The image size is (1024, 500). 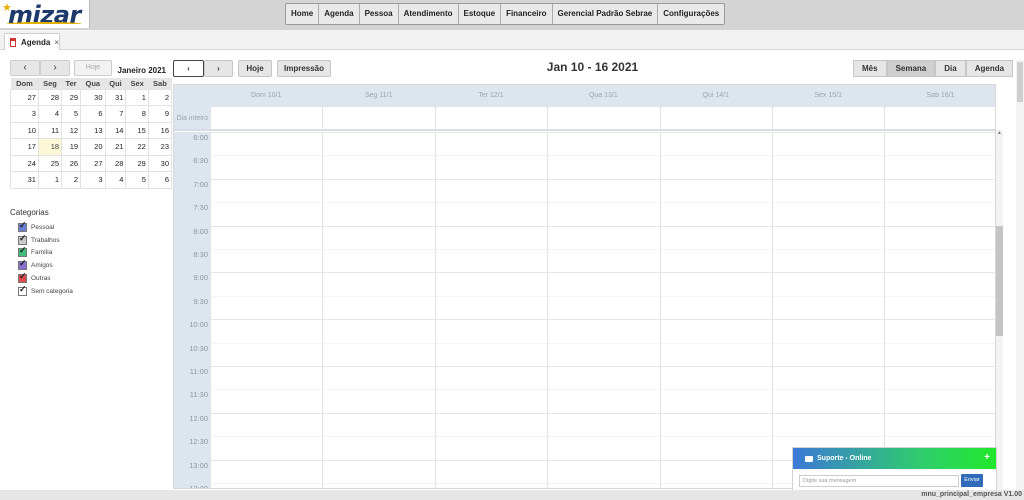 What do you see at coordinates (160, 130) in the screenshot?
I see `day-cell: 16` at bounding box center [160, 130].